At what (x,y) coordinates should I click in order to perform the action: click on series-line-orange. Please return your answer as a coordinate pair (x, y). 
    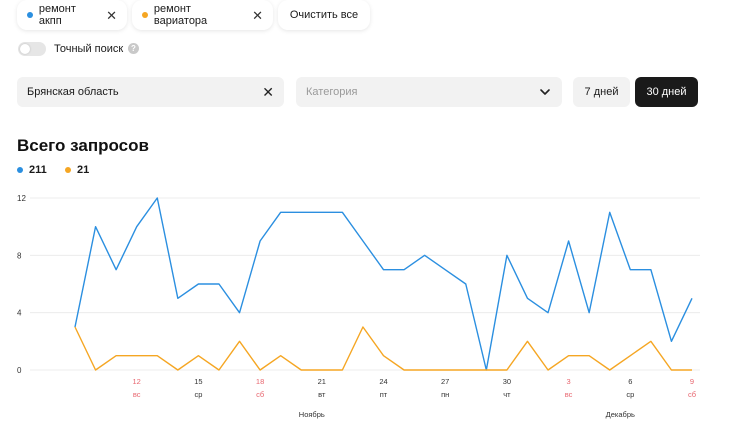
    Looking at the image, I should click on (383, 348).